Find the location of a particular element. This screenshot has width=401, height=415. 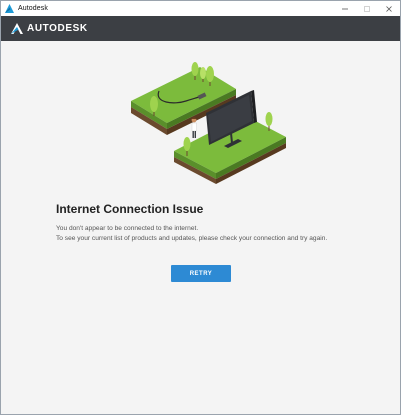

retry-button: RETRY is located at coordinates (201, 273).